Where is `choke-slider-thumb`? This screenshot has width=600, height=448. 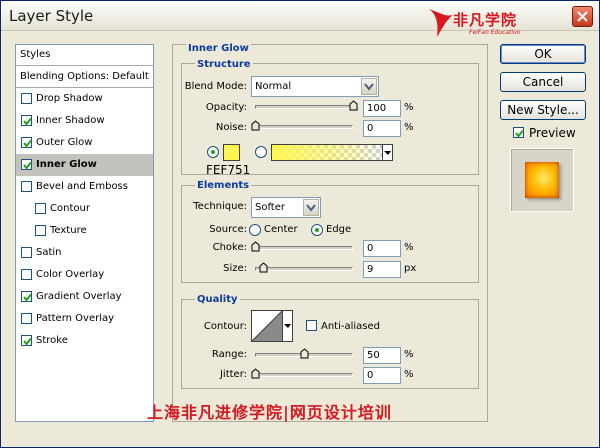 choke-slider-thumb is located at coordinates (255, 246).